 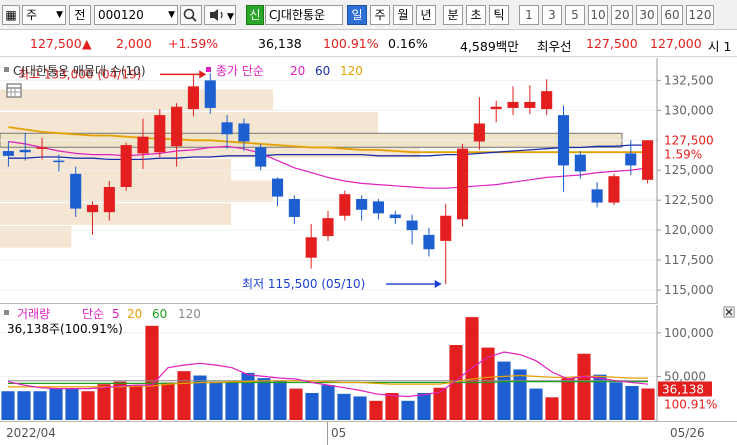 I want to click on period-tab-month: 월, so click(x=403, y=15).